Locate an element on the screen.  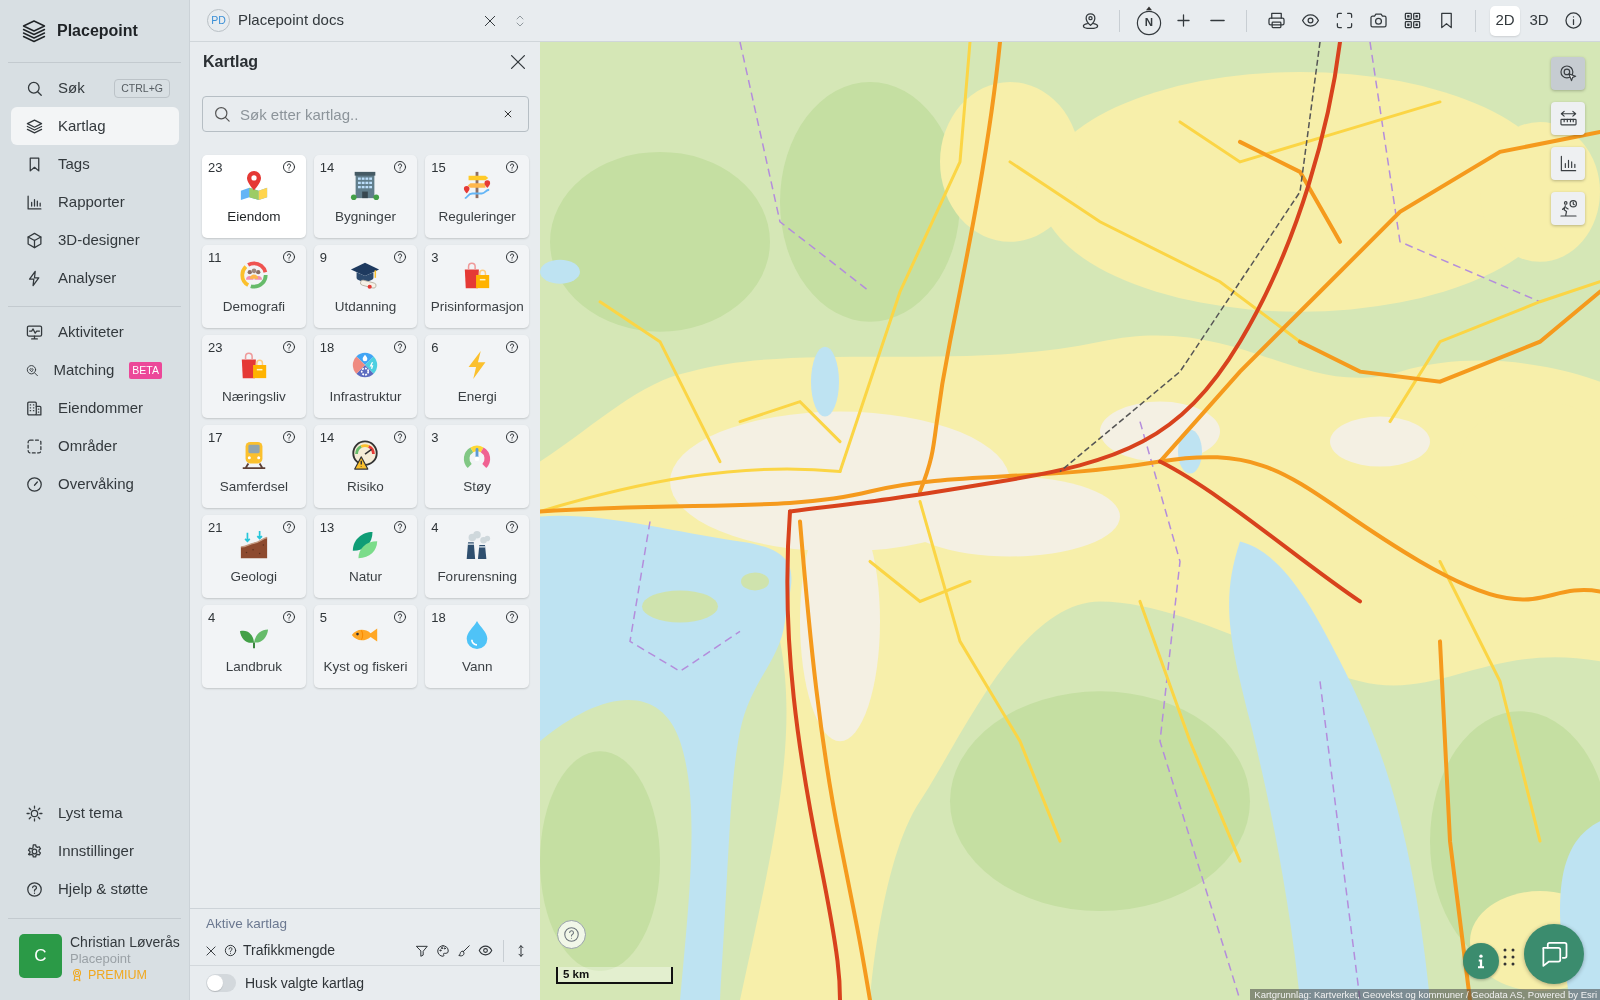
beta-badge: BETA is located at coordinates (145, 370).